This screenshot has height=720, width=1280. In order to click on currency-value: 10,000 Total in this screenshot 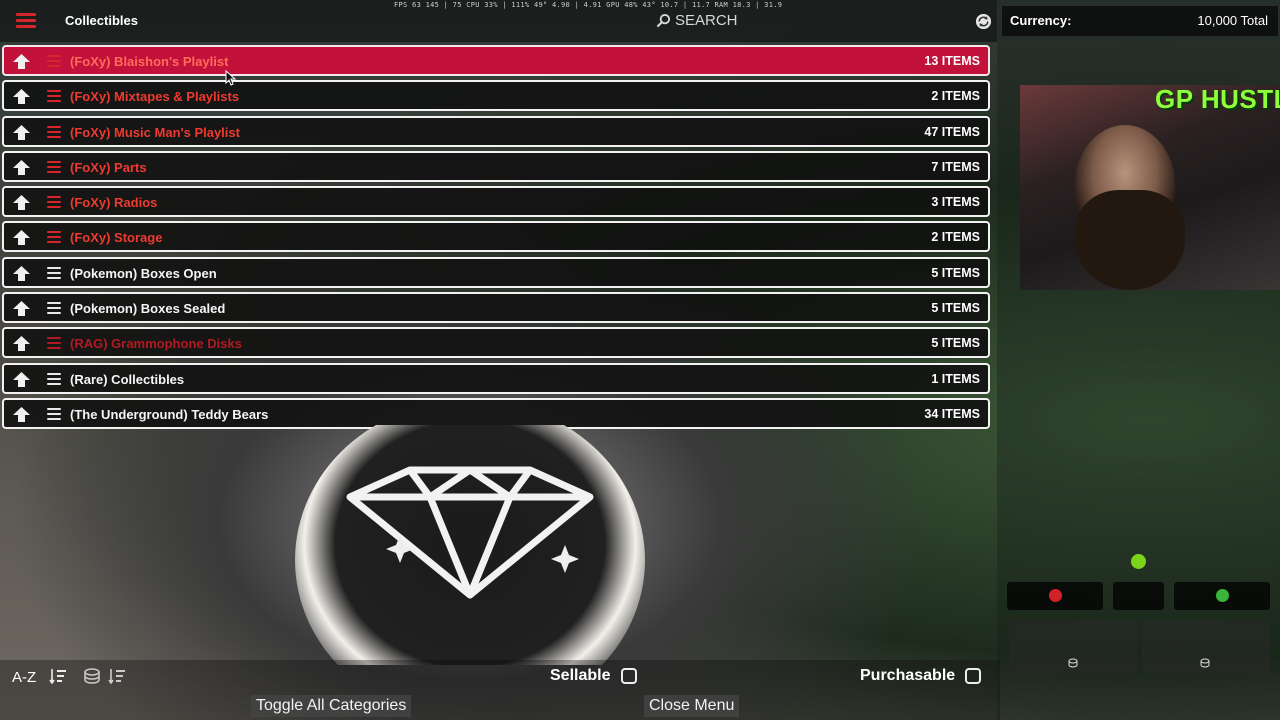, I will do `click(1232, 20)`.